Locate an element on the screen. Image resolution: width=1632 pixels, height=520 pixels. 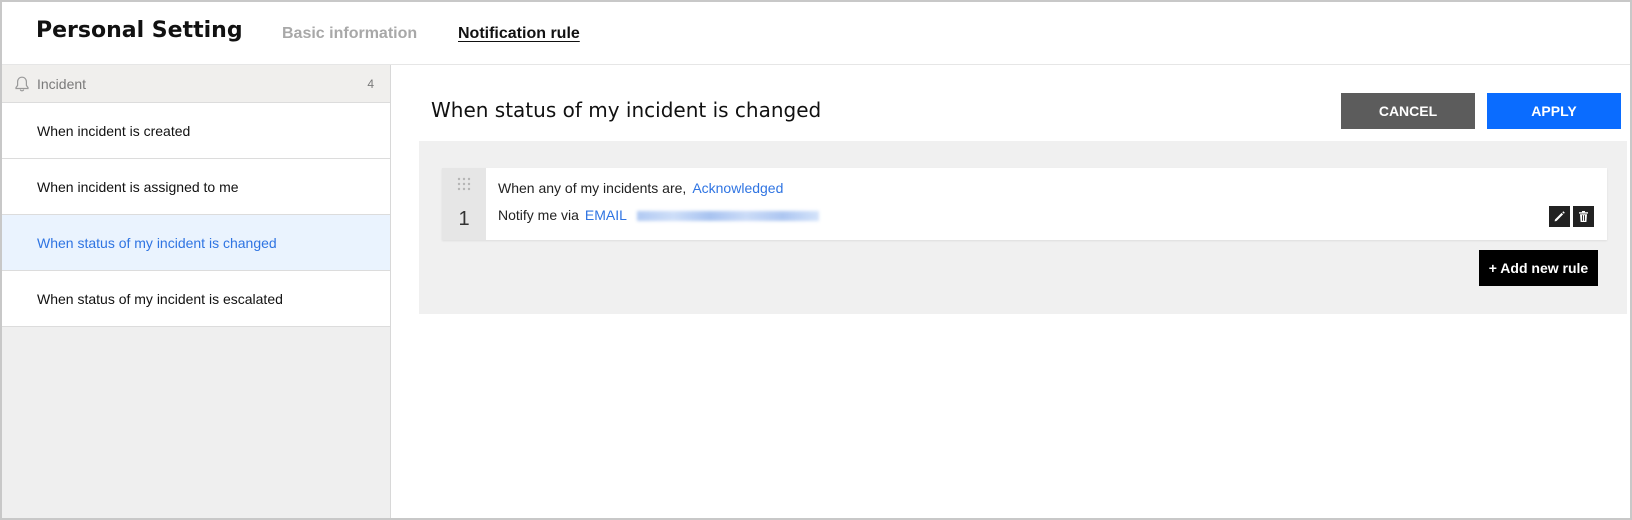
sidebar-item-incident-assigned: When incident is assigned to me is located at coordinates (196, 187).